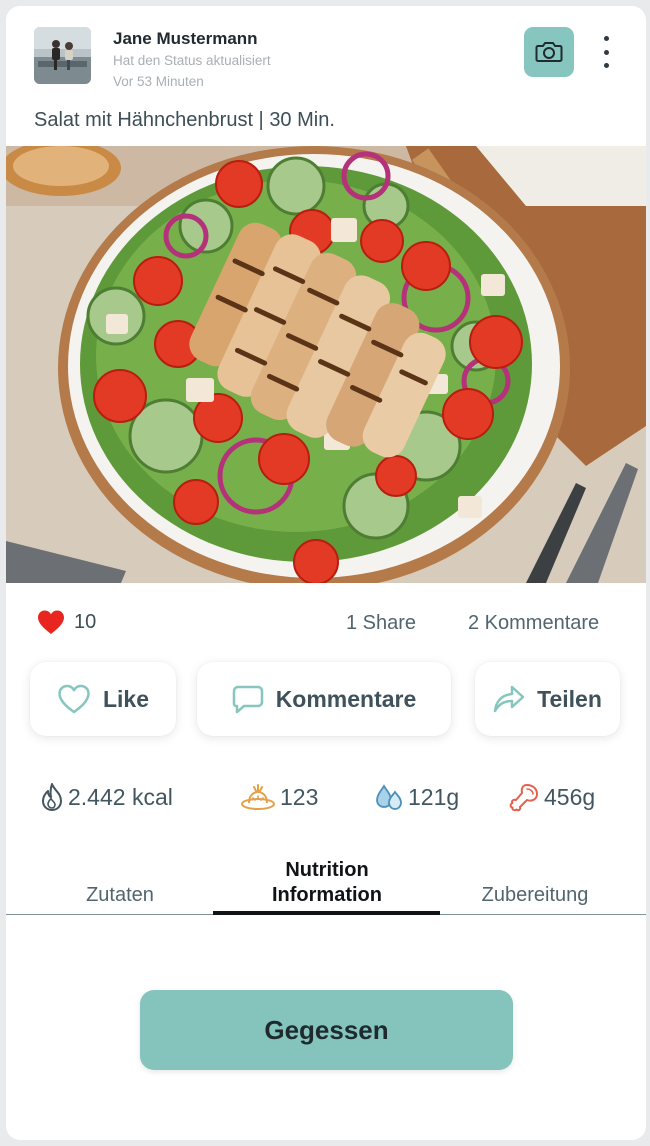 This screenshot has height=1146, width=650. What do you see at coordinates (327, 870) in the screenshot?
I see `tab-nutrition-line1: Nutrition` at bounding box center [327, 870].